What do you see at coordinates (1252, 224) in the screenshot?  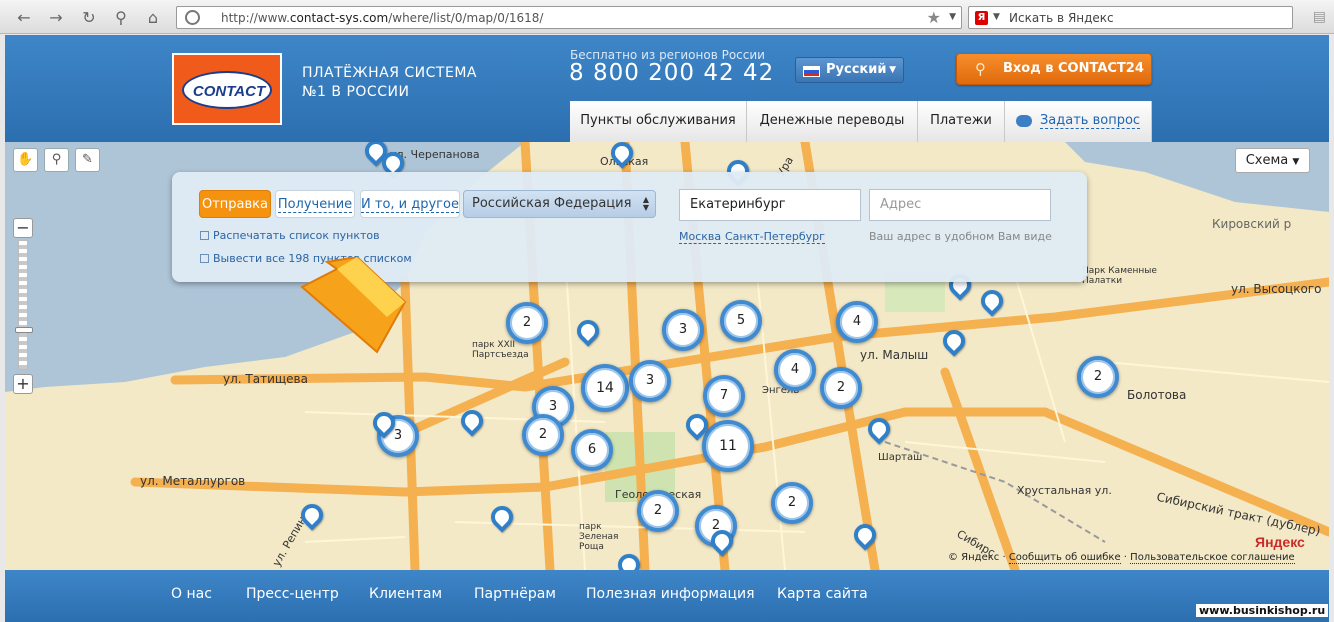 I see `district-label: Кировский р` at bounding box center [1252, 224].